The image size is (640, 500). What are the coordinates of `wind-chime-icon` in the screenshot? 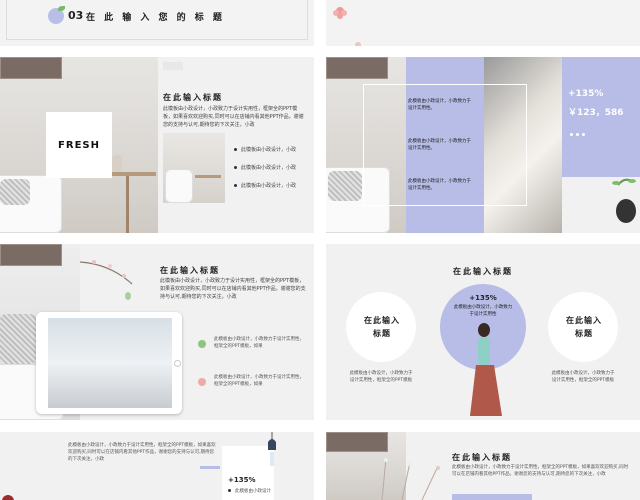 It's located at (272, 452).